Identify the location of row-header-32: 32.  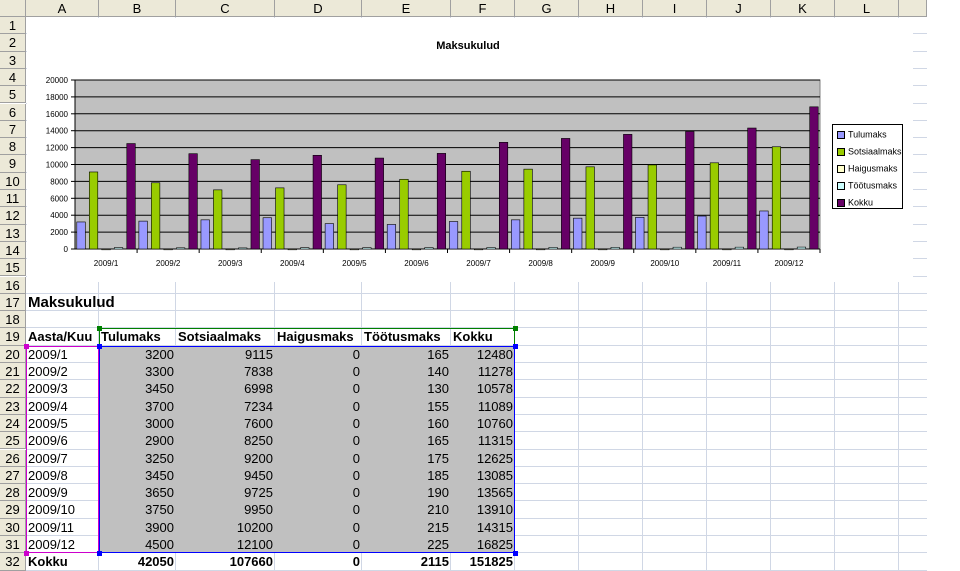
(13, 562).